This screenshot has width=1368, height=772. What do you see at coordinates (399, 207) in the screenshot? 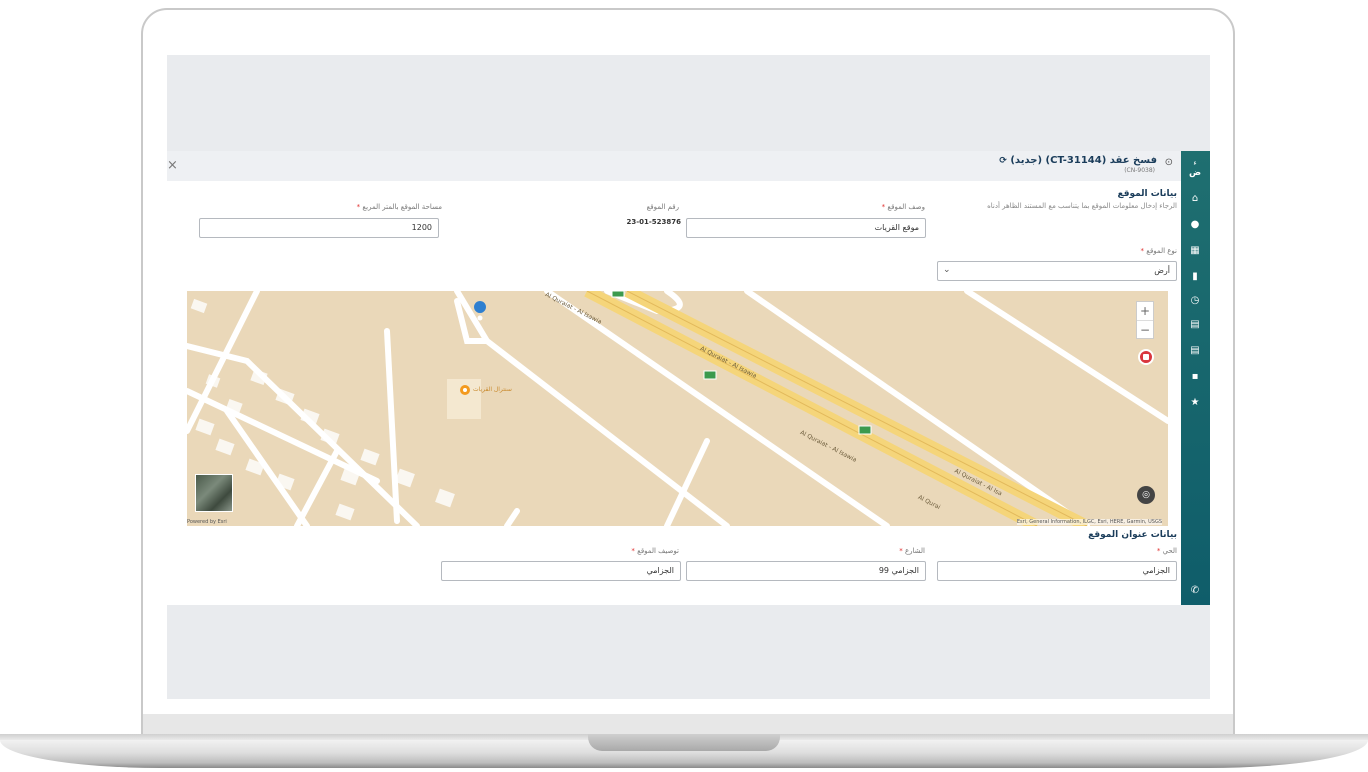
I see `site-area-label: مساحة الموقع بالمتر المربع *` at bounding box center [399, 207].